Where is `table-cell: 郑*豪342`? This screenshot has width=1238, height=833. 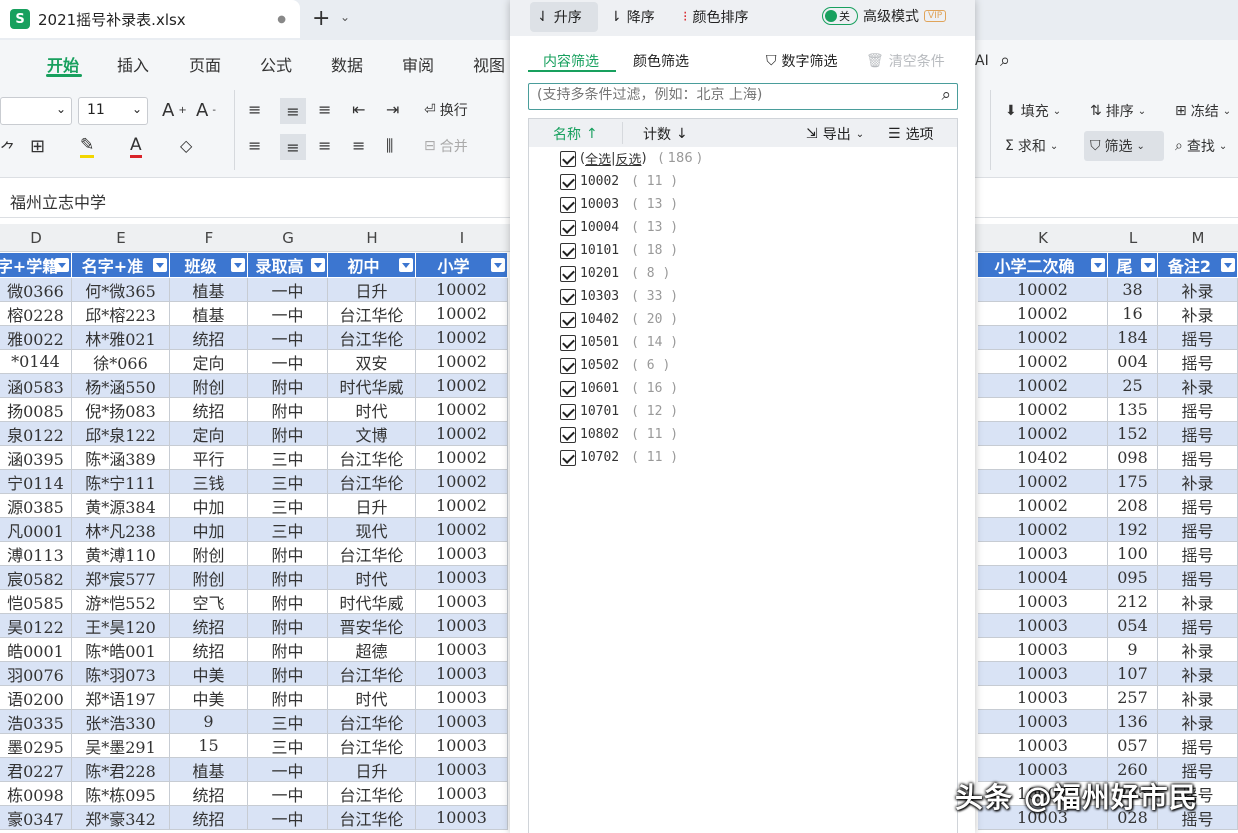 table-cell: 郑*豪342 is located at coordinates (121, 818).